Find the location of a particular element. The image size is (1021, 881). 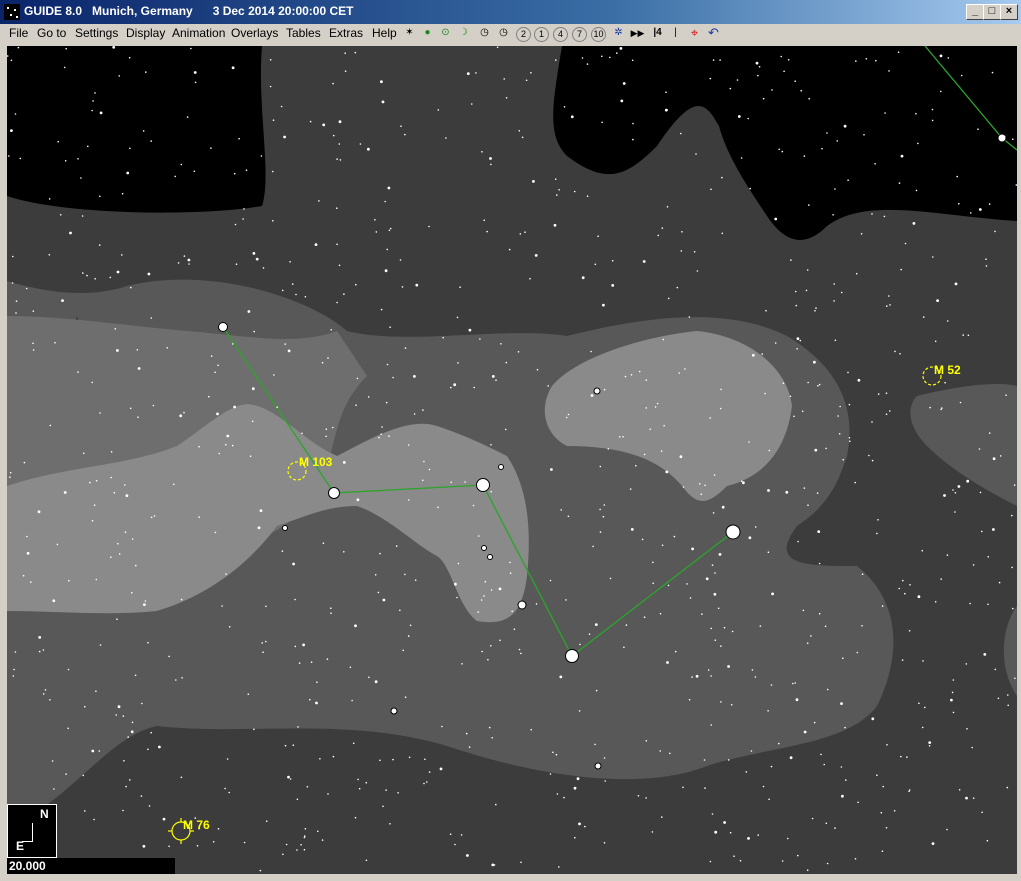

clock-icon: ◷ is located at coordinates (484, 33).